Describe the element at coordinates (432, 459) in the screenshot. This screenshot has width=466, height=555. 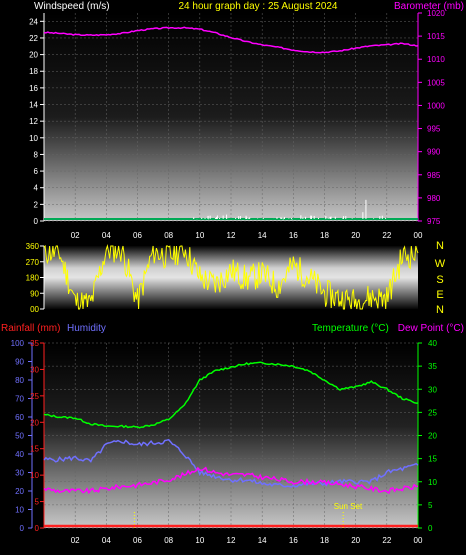
I see `temperature-tick-label: 15` at that location.